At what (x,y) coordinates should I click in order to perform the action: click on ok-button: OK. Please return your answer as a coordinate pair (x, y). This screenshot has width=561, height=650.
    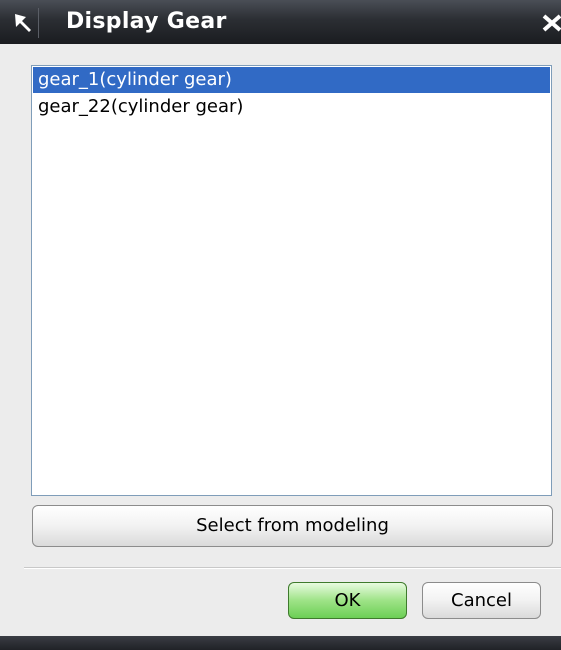
    Looking at the image, I should click on (347, 600).